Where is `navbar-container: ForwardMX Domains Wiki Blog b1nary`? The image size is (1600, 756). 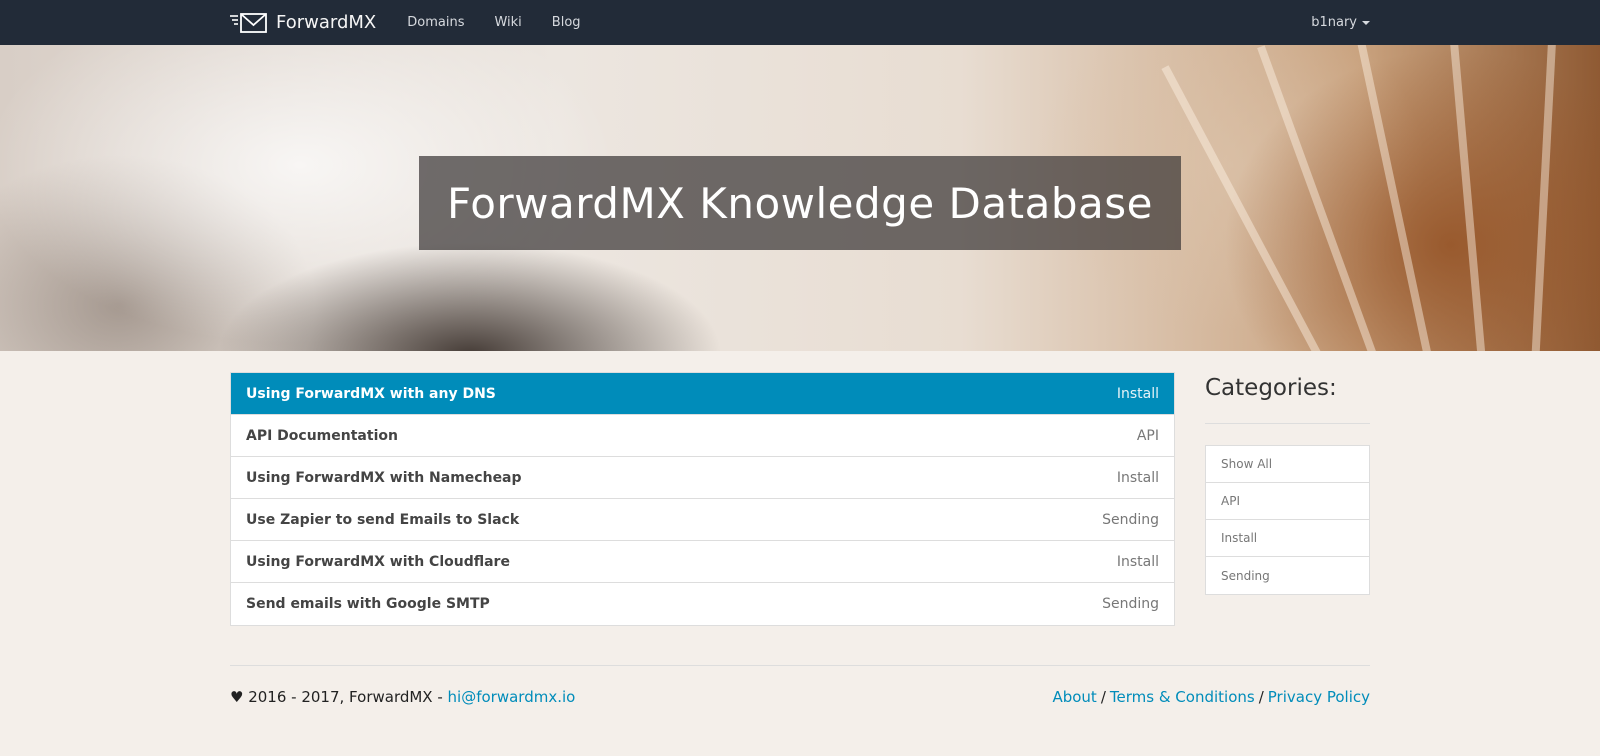 navbar-container: ForwardMX Domains Wiki Blog b1nary is located at coordinates (800, 22).